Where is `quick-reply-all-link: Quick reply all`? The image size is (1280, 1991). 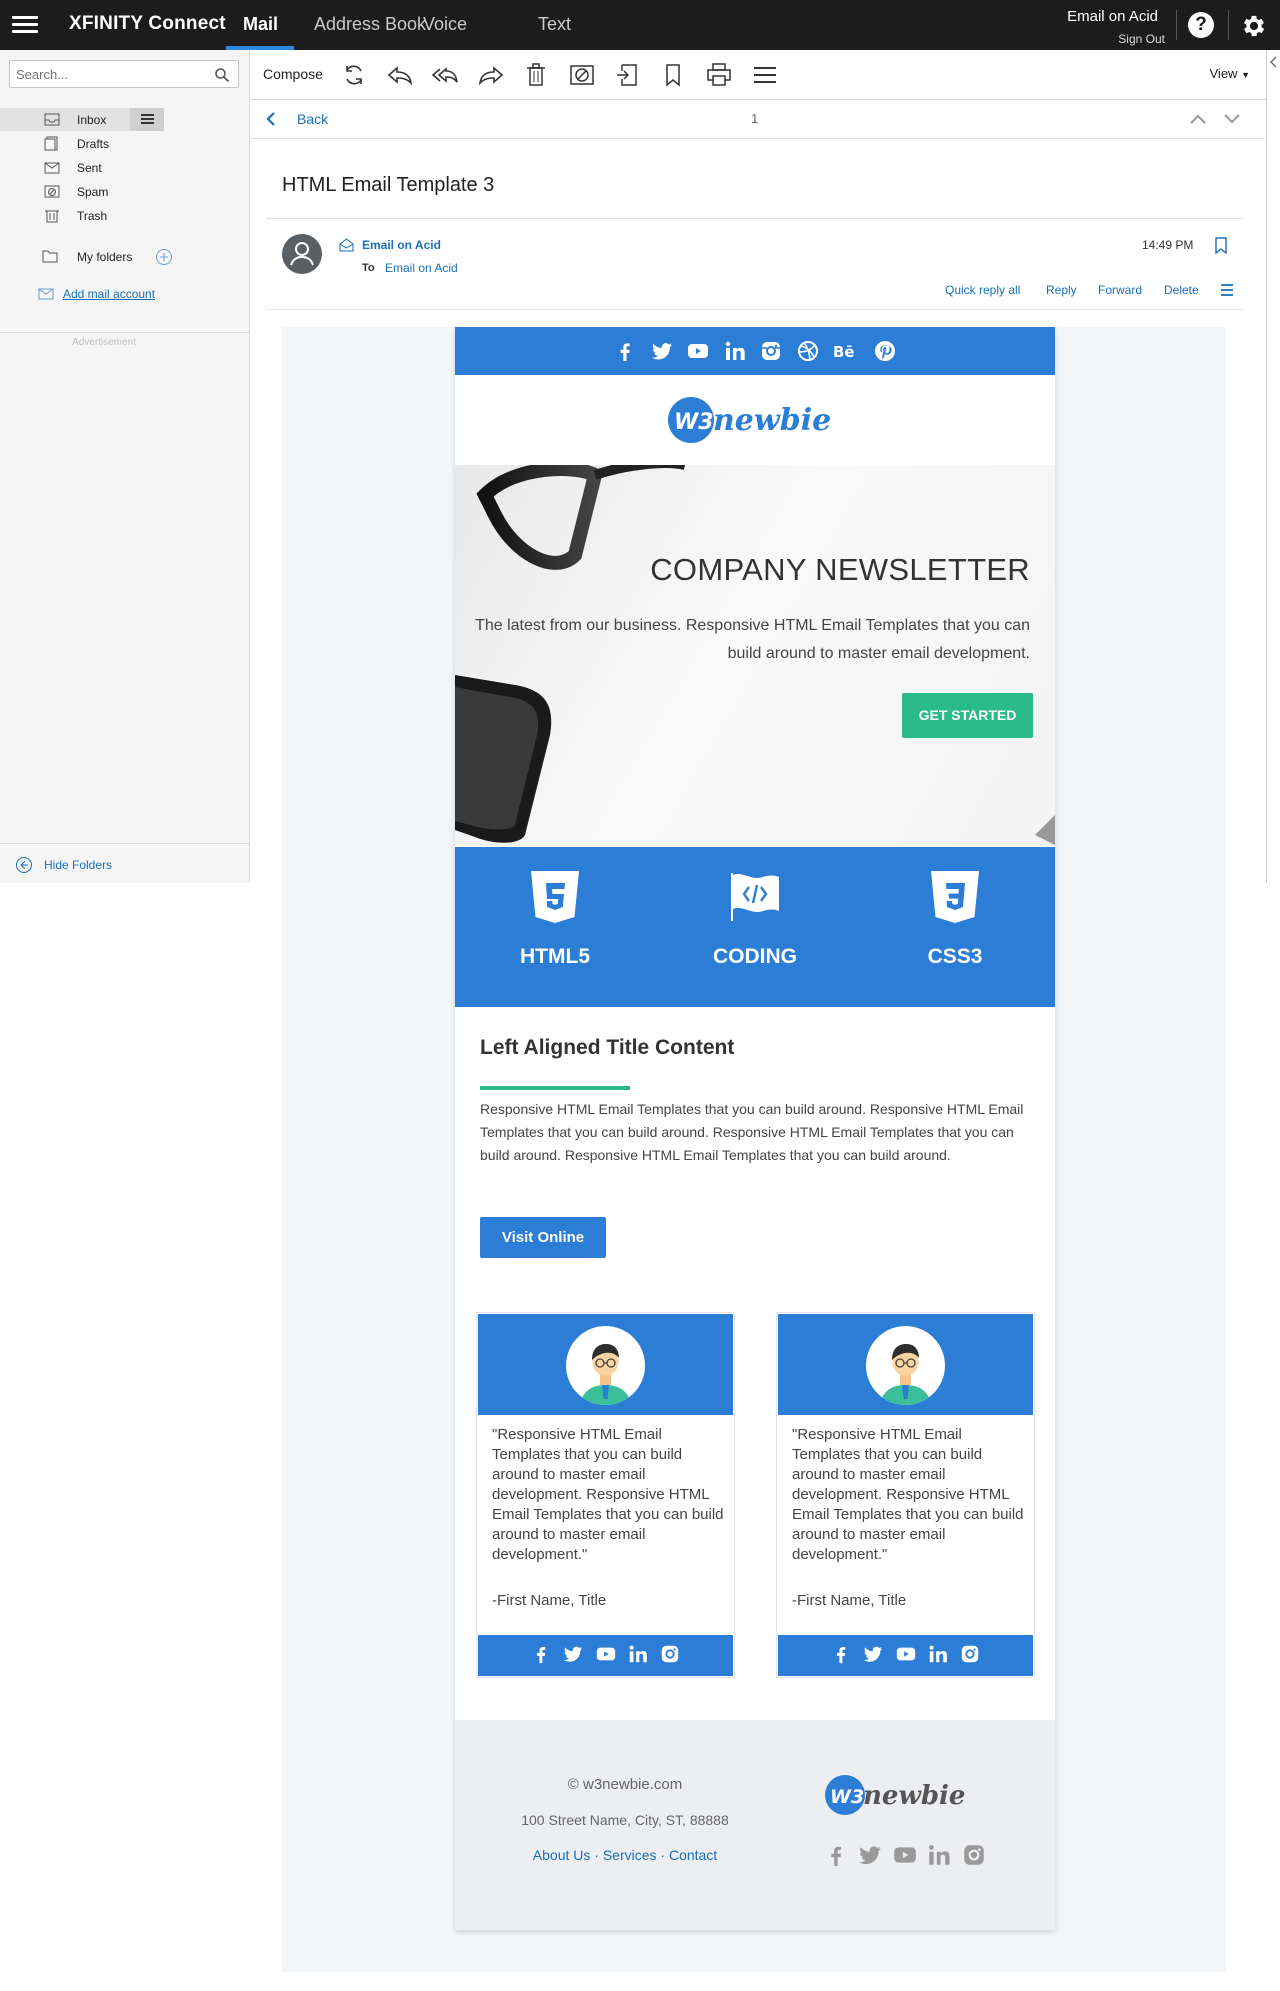
quick-reply-all-link: Quick reply all is located at coordinates (982, 290).